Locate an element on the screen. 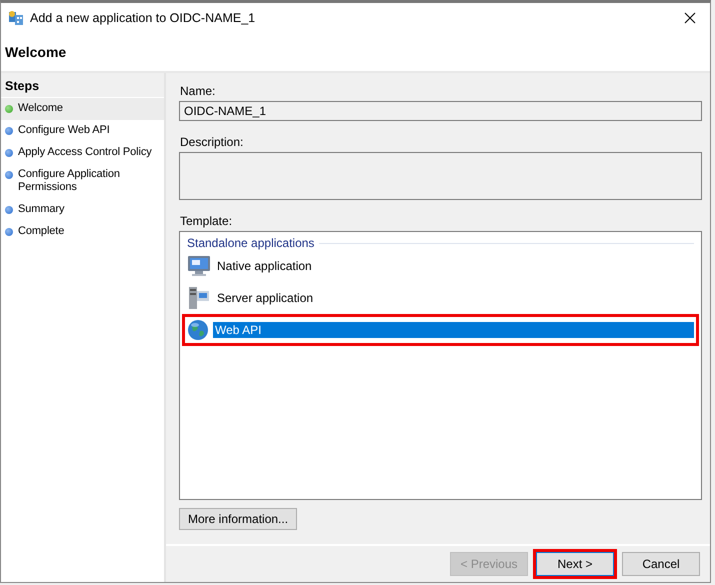  step-item: Apply Access Control Policy is located at coordinates (82, 153).